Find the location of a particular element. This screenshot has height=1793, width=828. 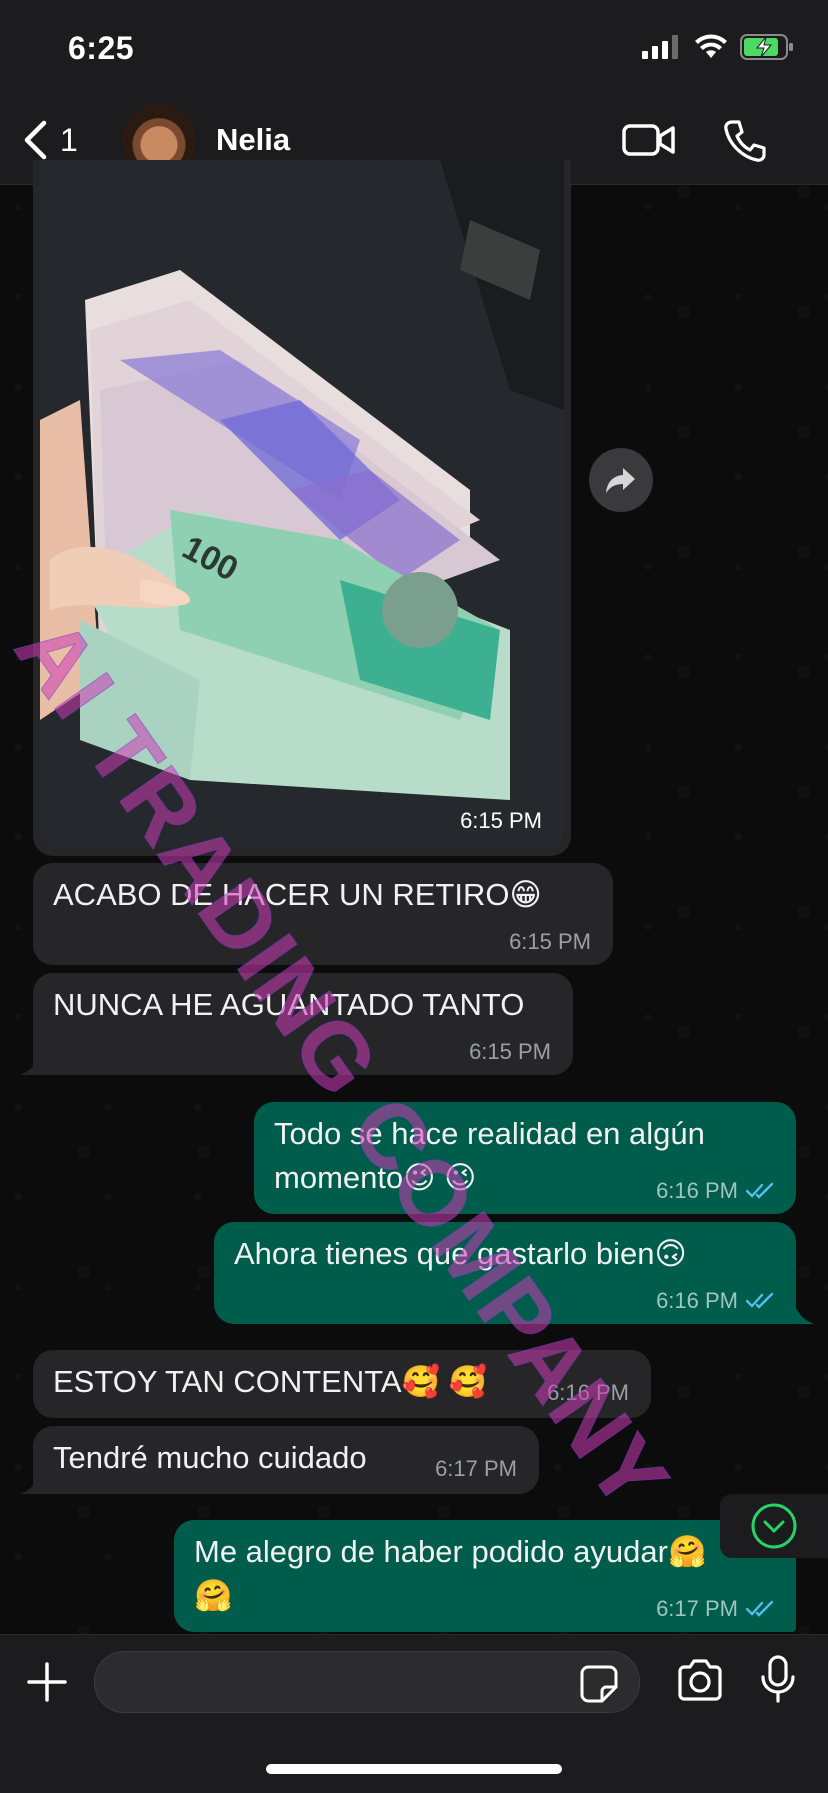

wifi-icon is located at coordinates (711, 46).